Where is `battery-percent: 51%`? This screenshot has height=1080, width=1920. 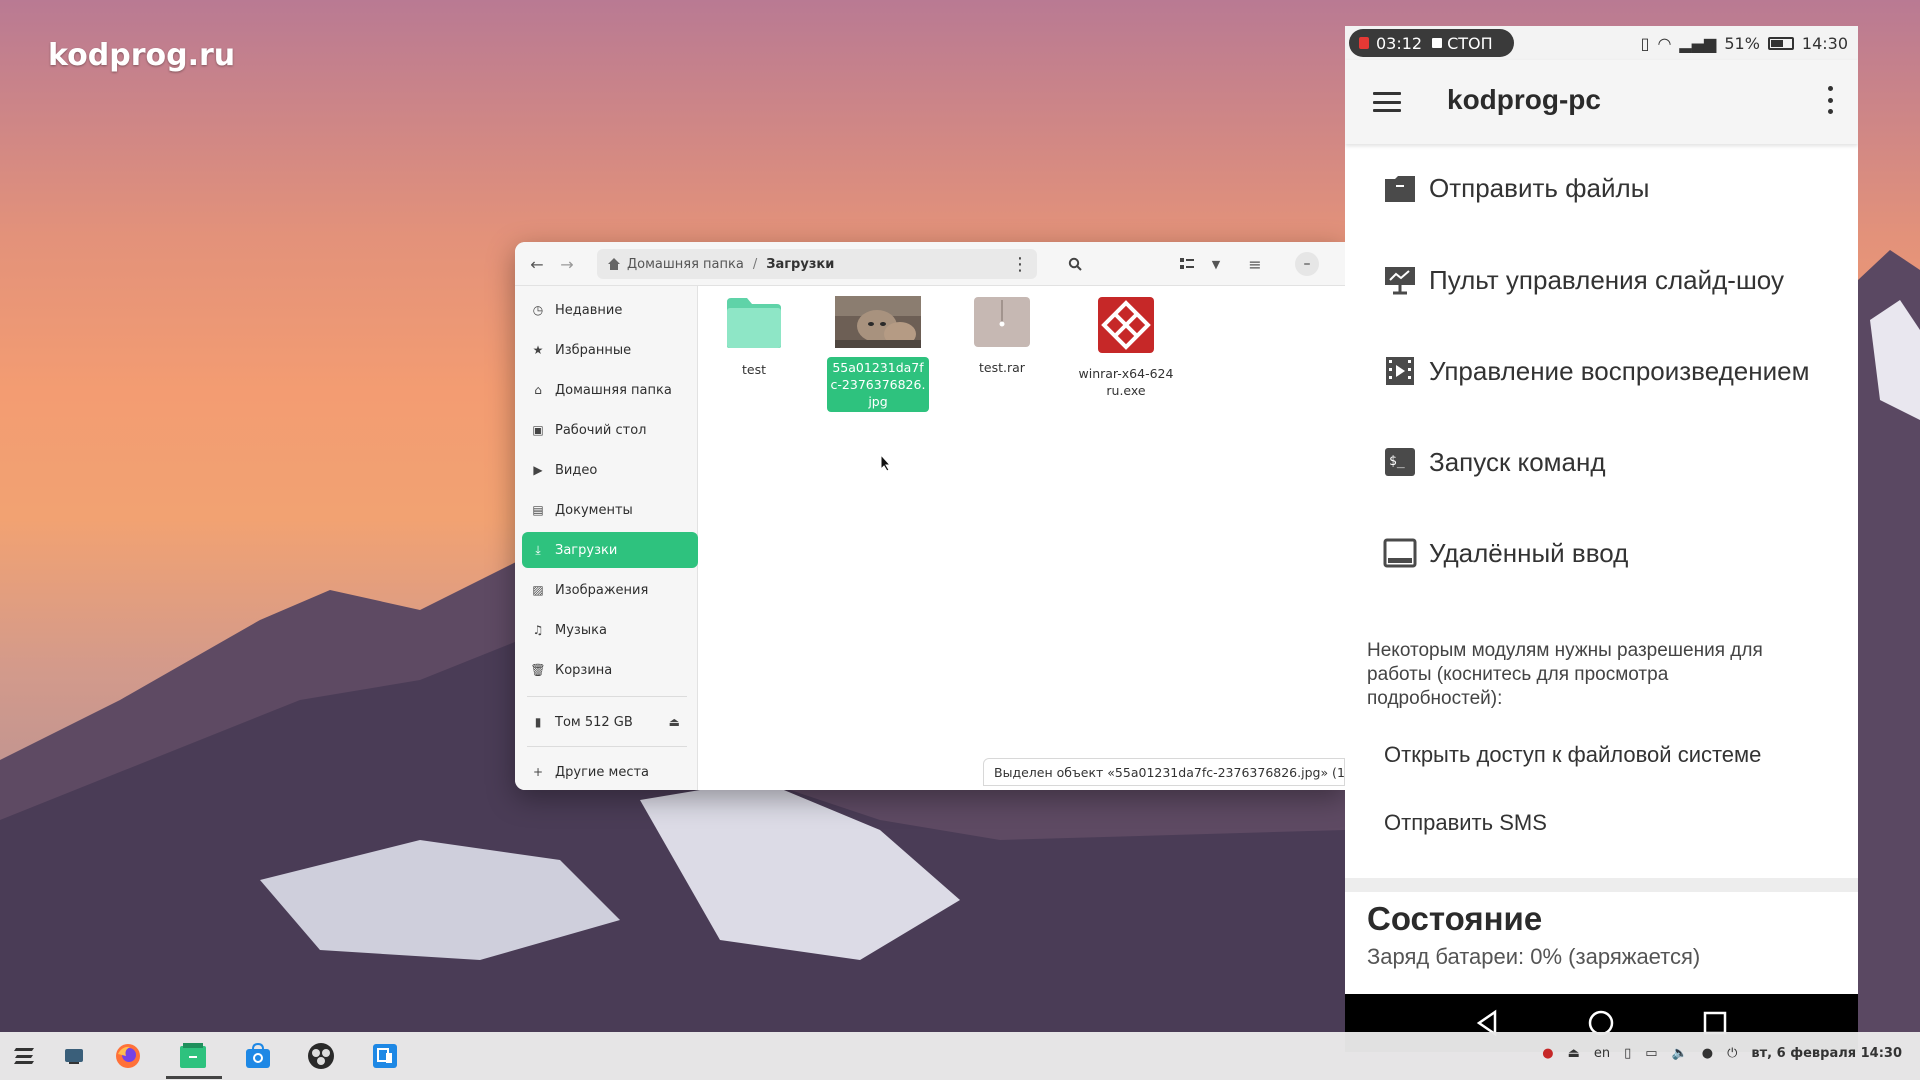 battery-percent: 51% is located at coordinates (1742, 43).